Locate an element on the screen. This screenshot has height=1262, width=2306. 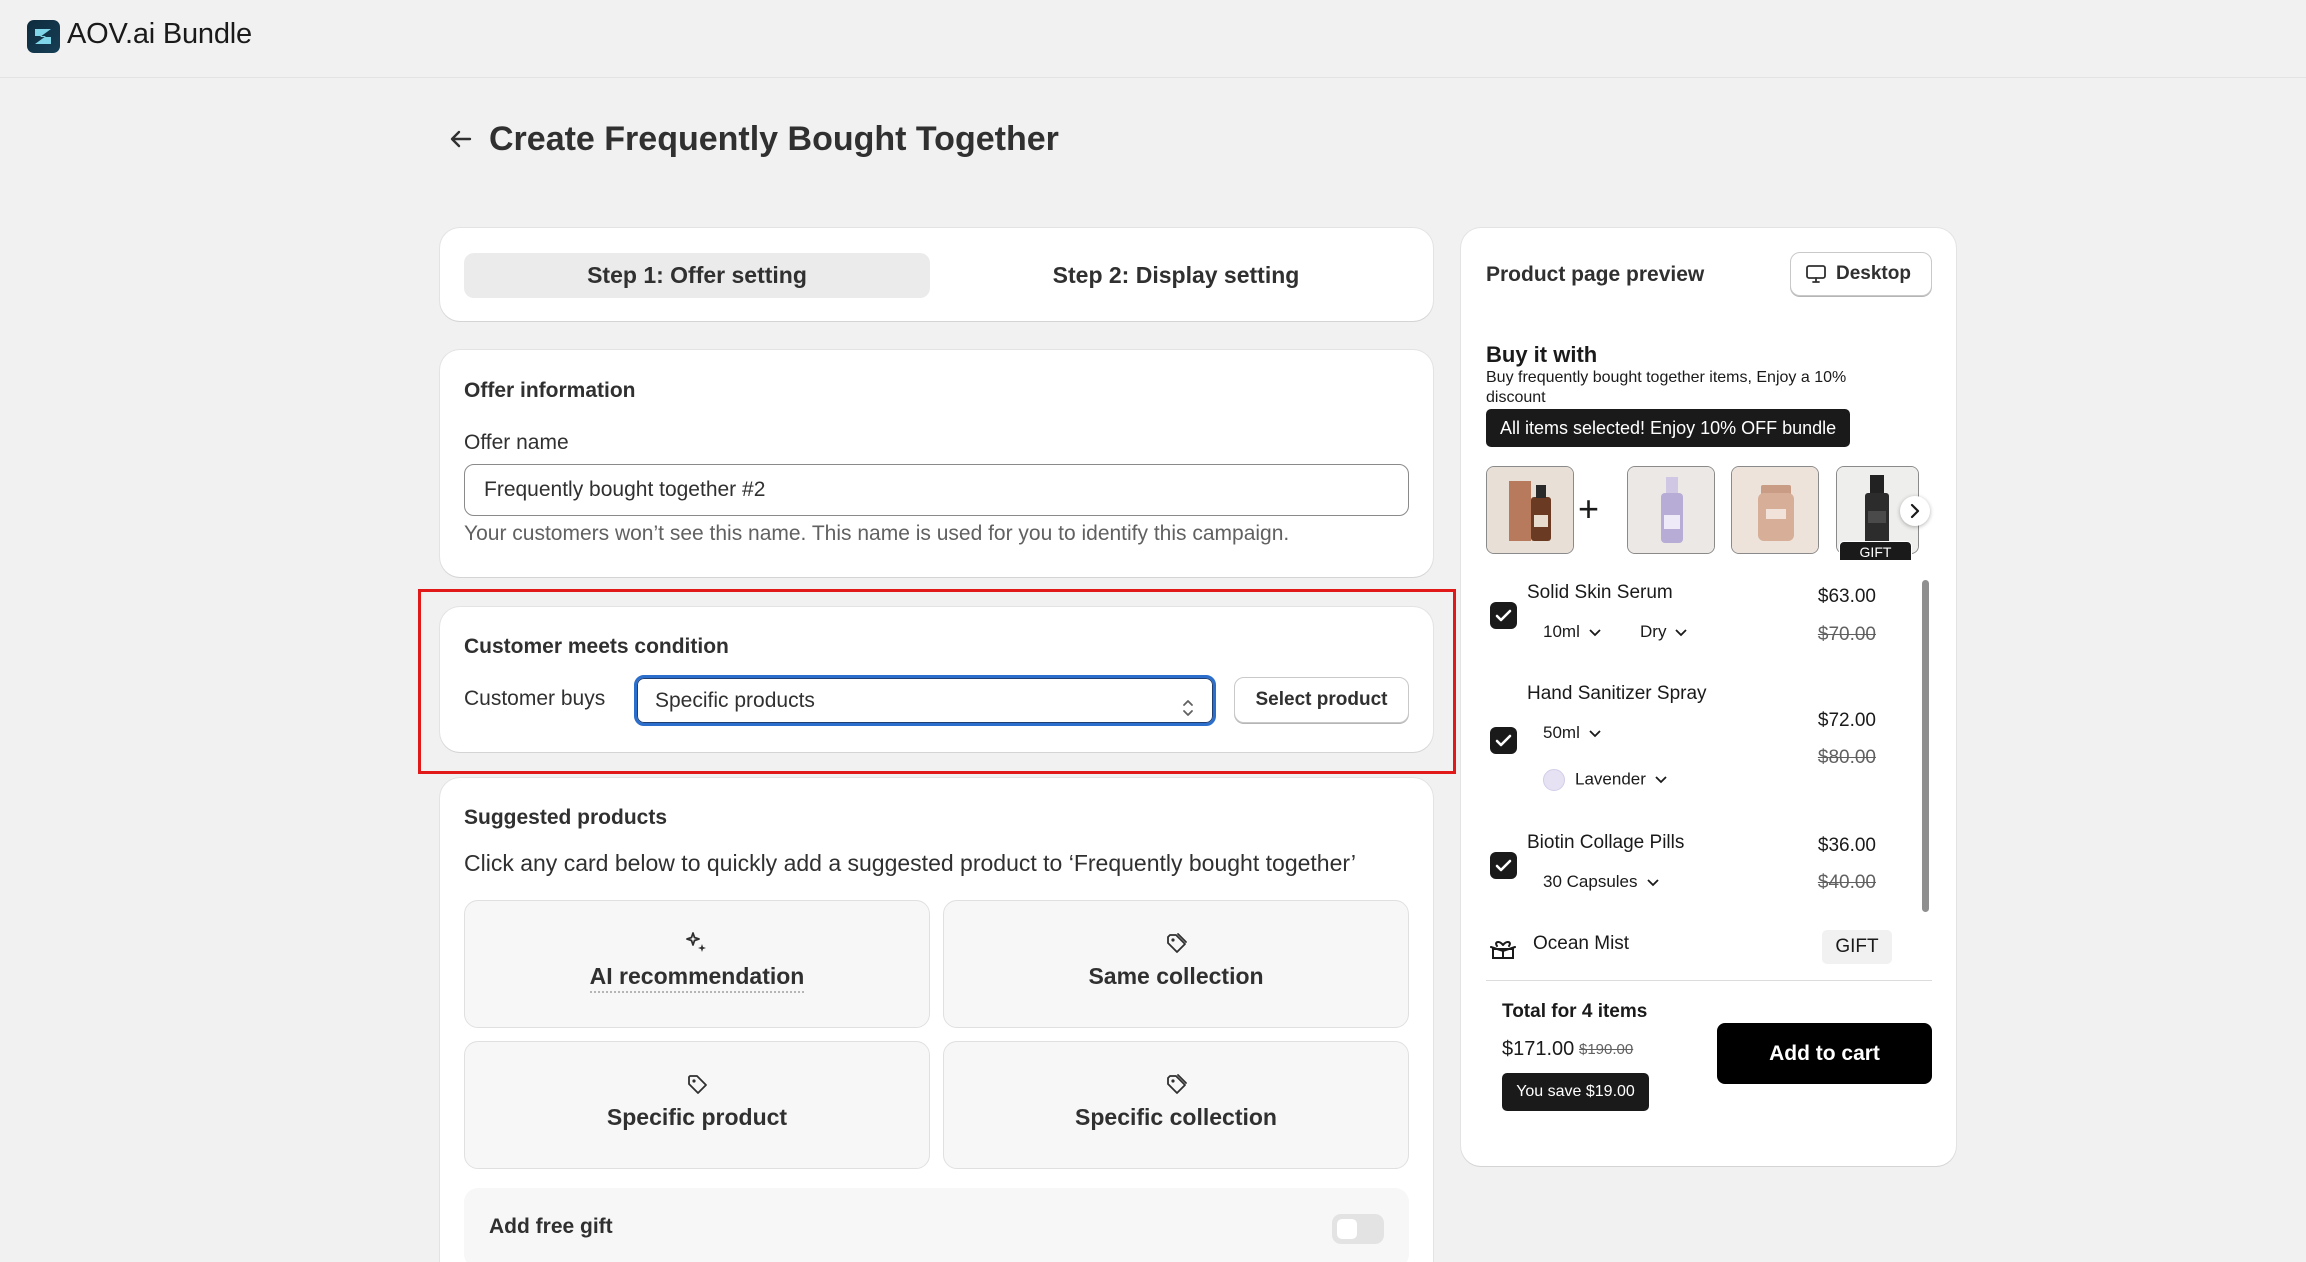
variant-select: 30 Capsules is located at coordinates (1601, 882).